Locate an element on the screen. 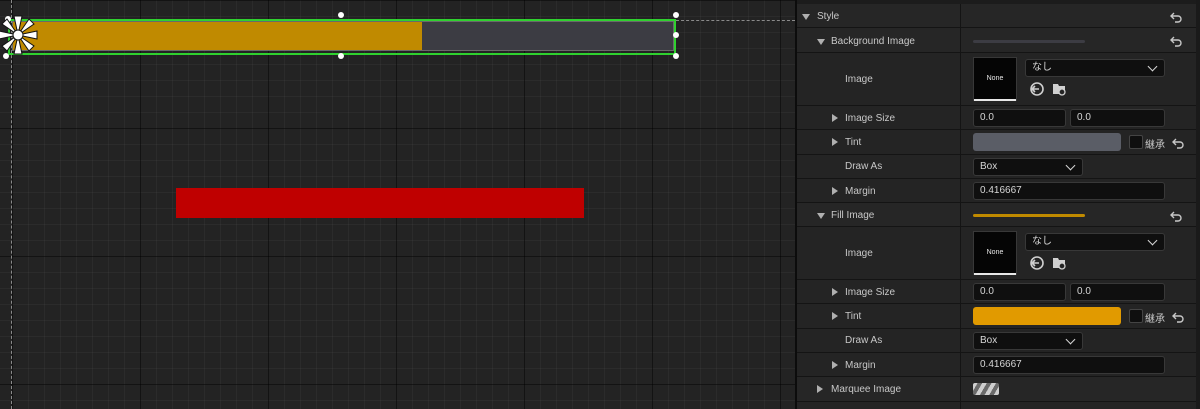  red-bar-widget is located at coordinates (380, 203).